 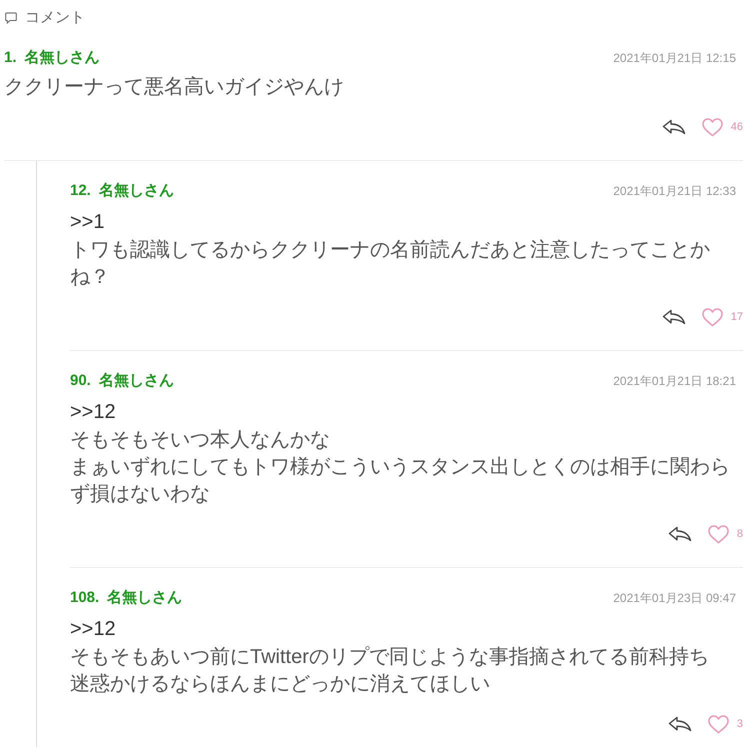 I want to click on comment-number: 108., so click(x=85, y=598).